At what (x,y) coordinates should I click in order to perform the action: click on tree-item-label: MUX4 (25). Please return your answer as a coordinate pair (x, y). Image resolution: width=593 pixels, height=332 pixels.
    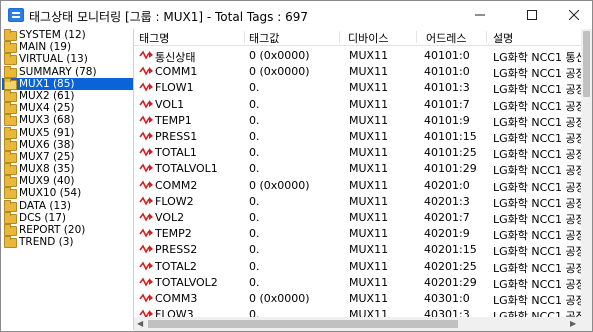
    Looking at the image, I should click on (47, 108).